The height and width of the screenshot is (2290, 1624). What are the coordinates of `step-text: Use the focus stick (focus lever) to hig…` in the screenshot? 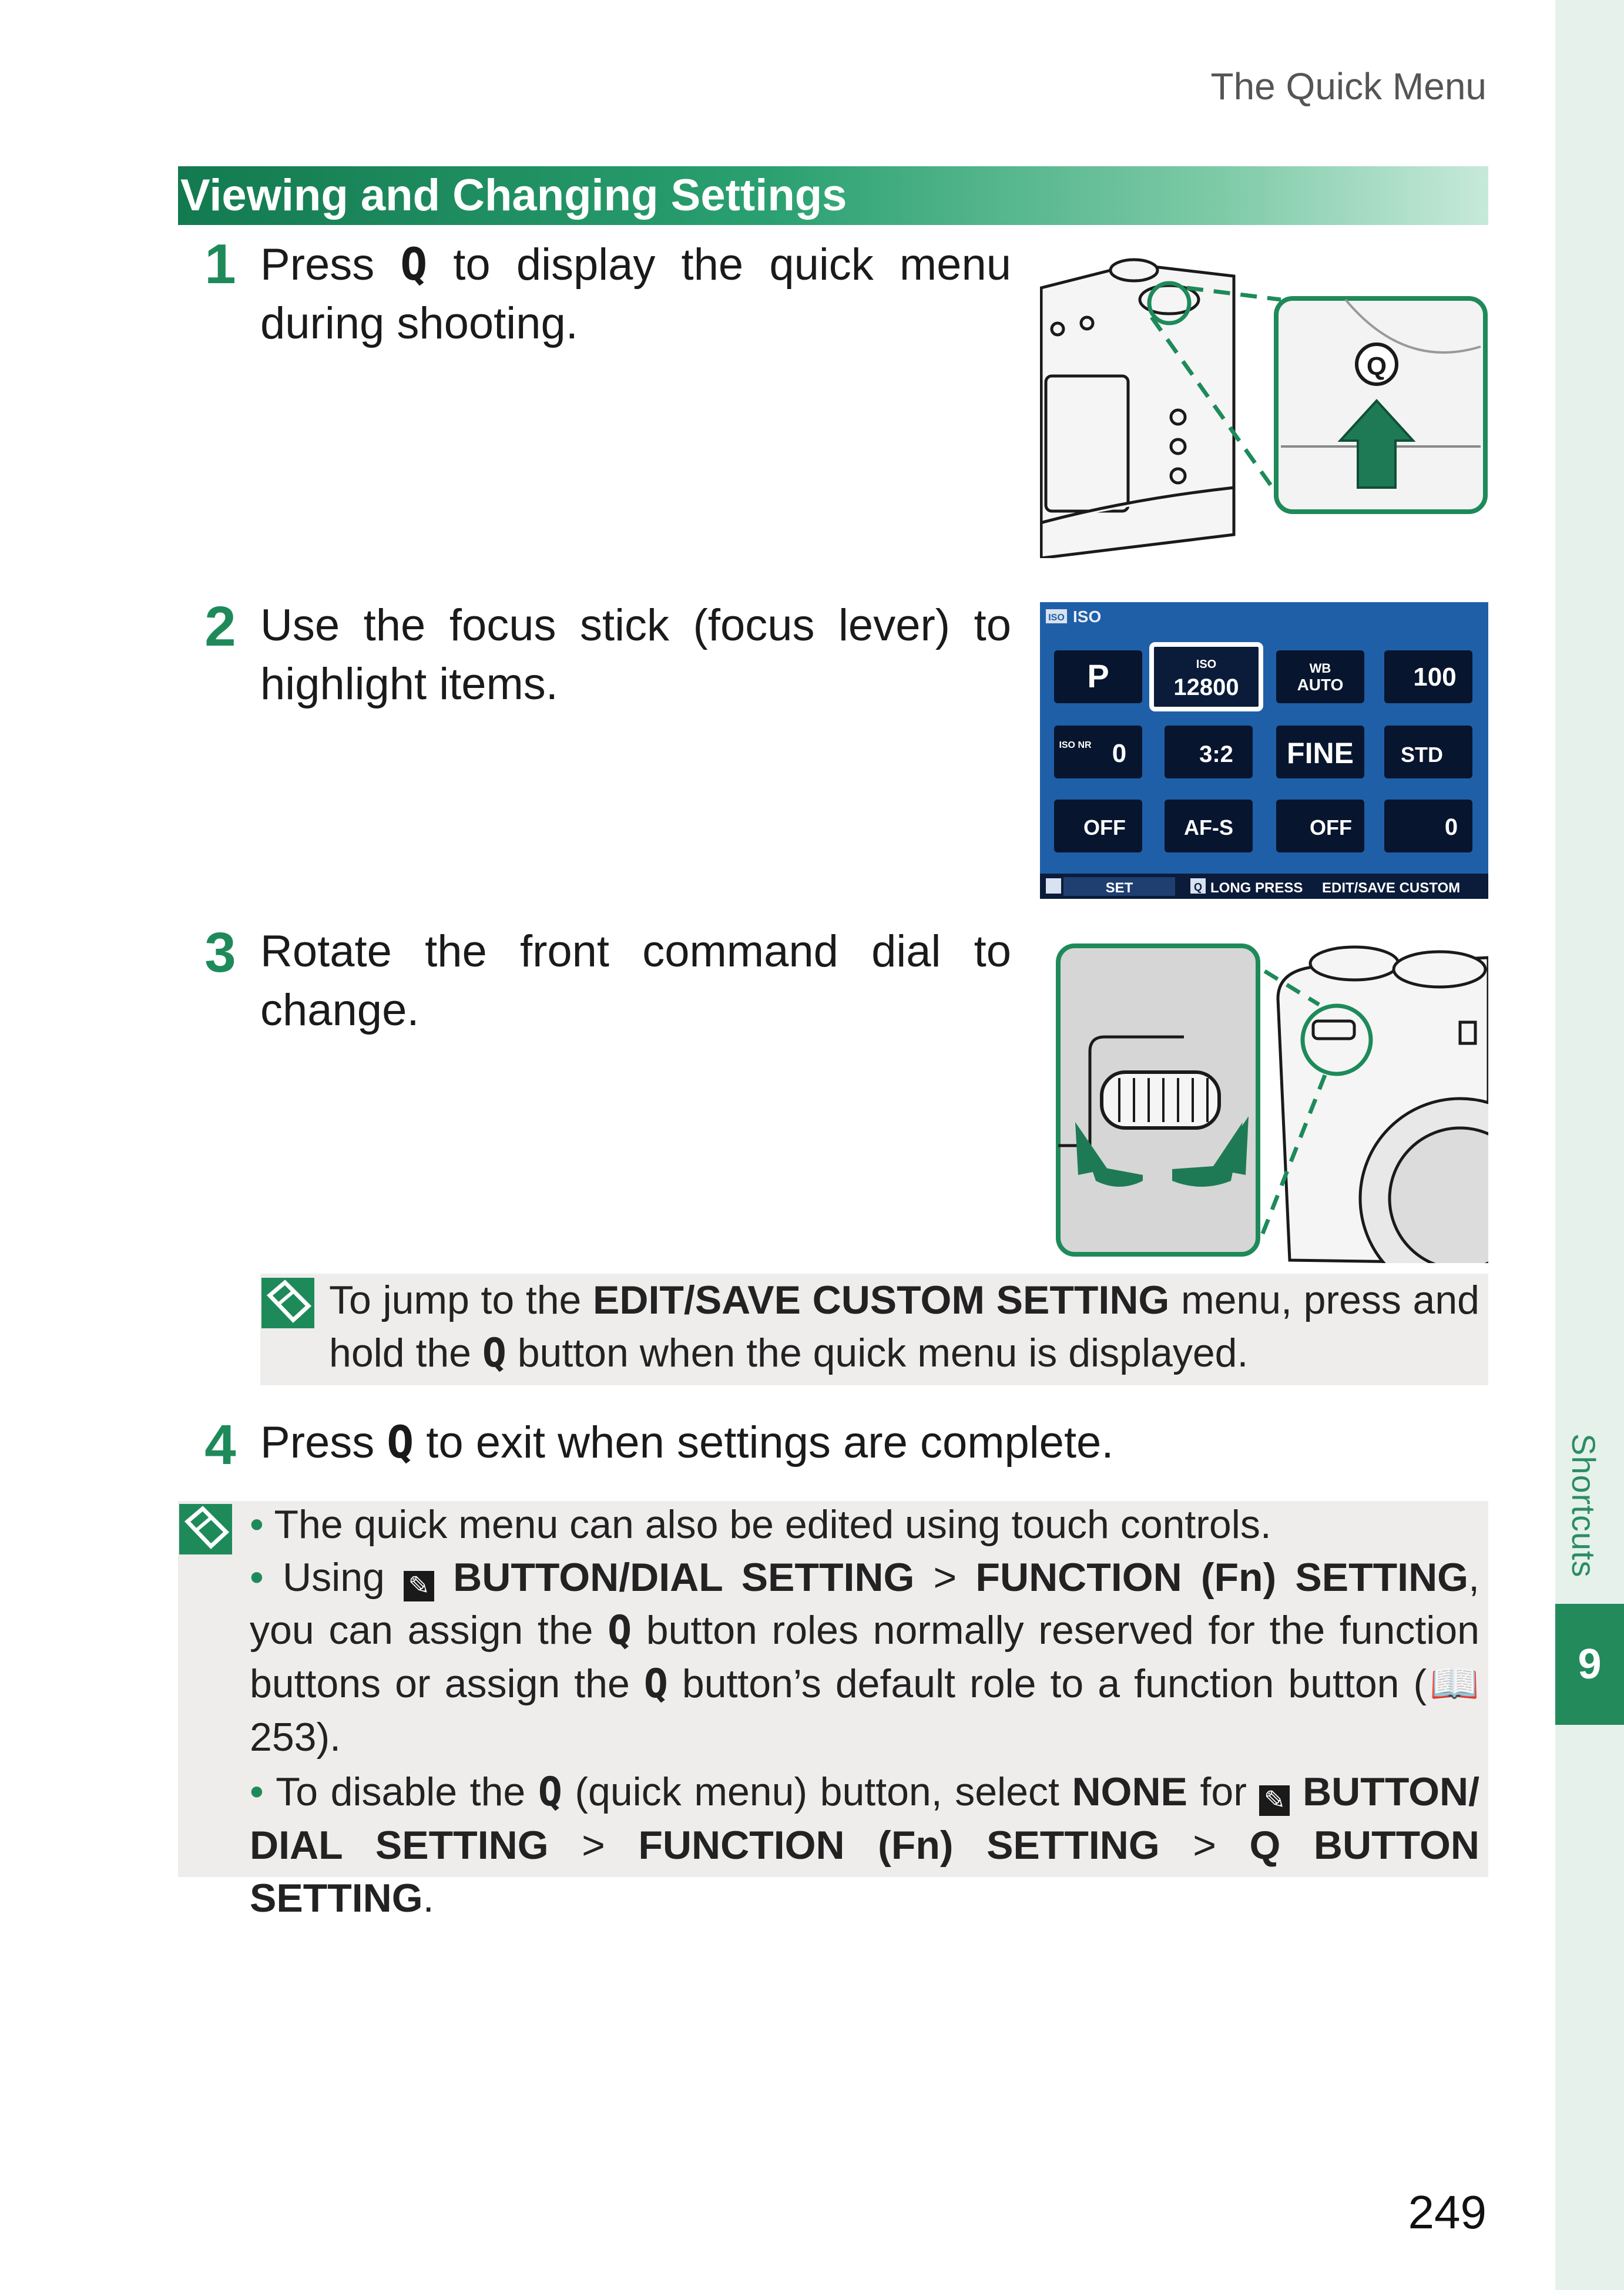 It's located at (636, 654).